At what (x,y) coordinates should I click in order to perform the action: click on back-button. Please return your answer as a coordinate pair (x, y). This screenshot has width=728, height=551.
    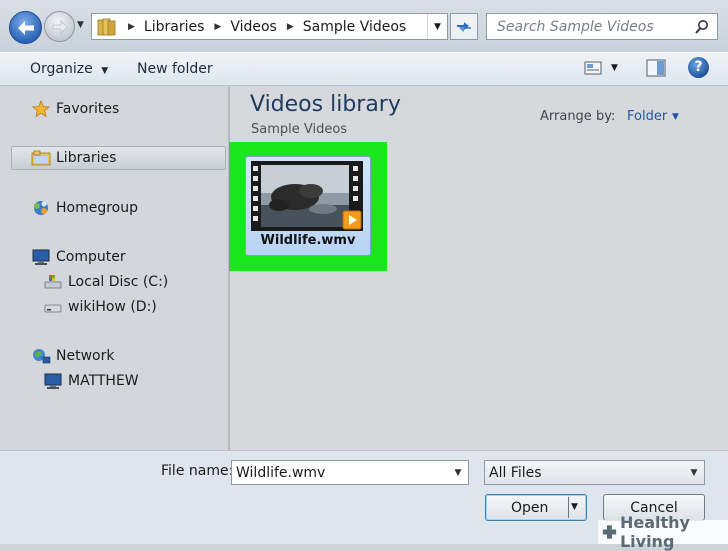
    Looking at the image, I should click on (25, 27).